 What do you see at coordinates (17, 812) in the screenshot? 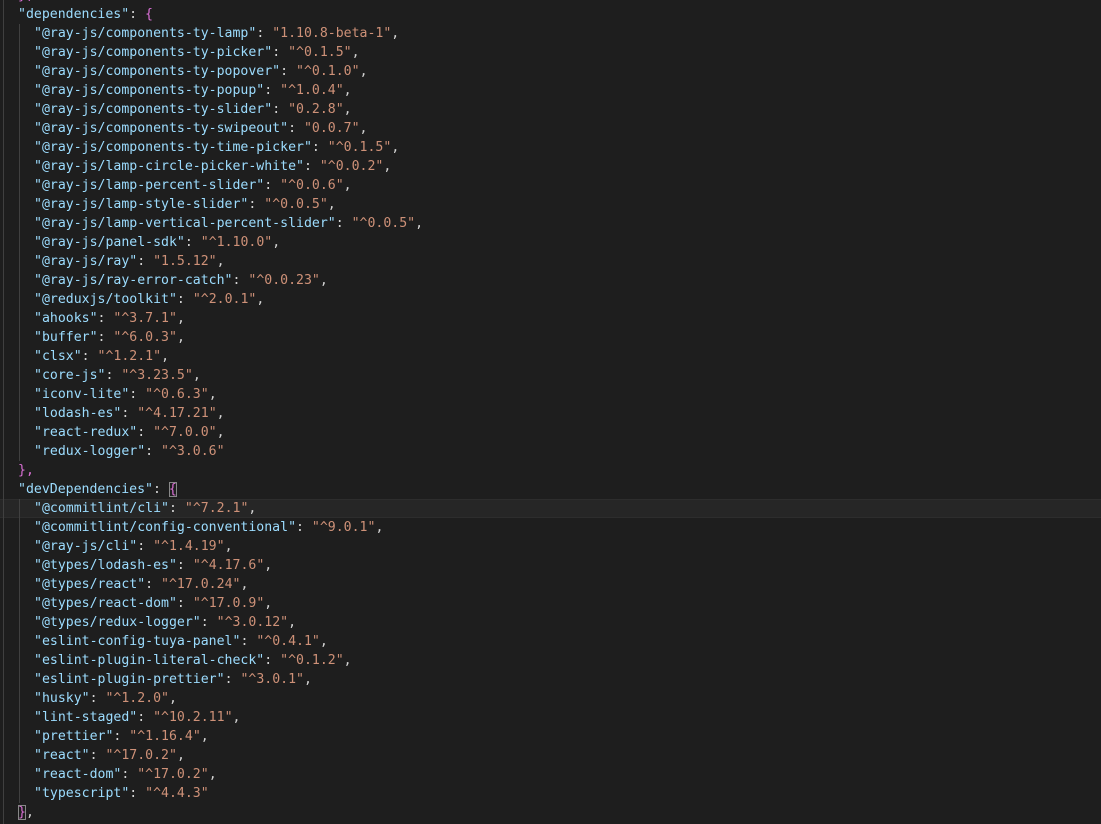
I see `code-line-devDependencies-close: },` at bounding box center [17, 812].